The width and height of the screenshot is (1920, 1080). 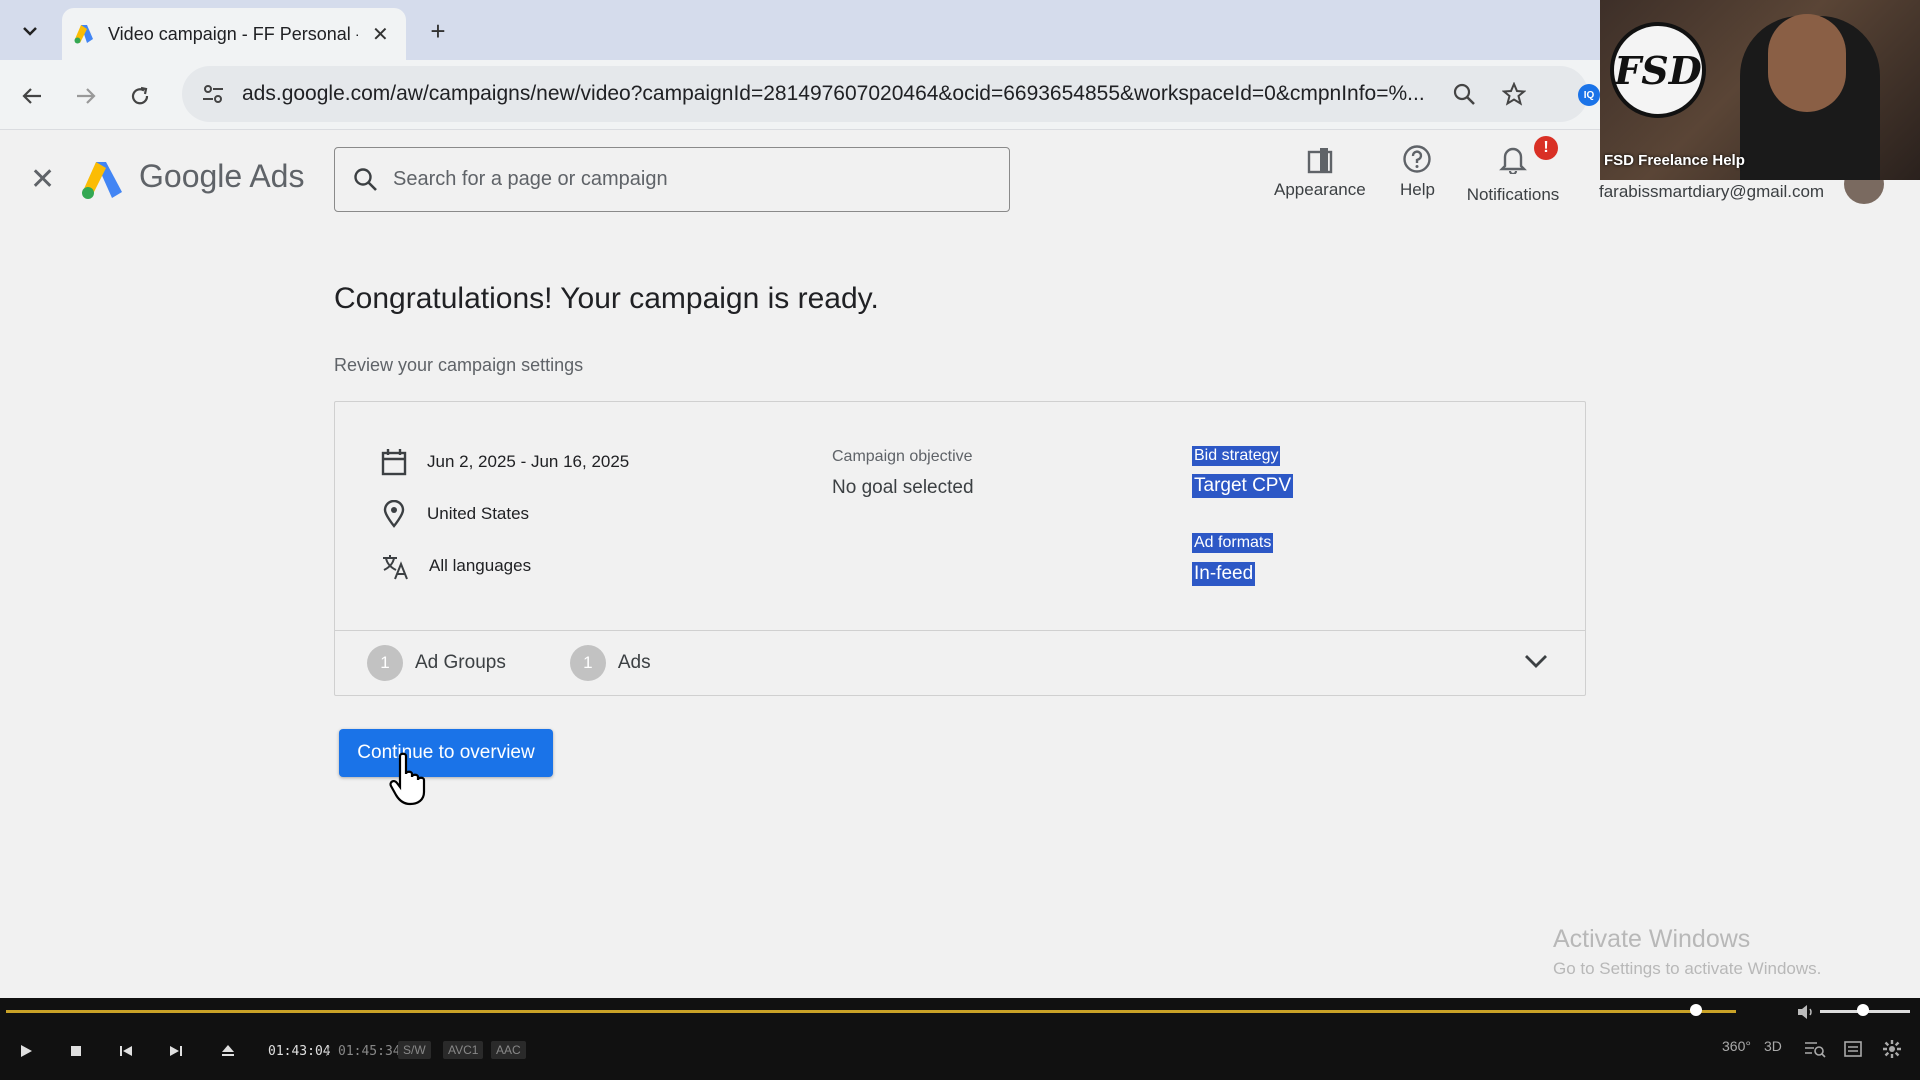 I want to click on reload-button, so click(x=140, y=96).